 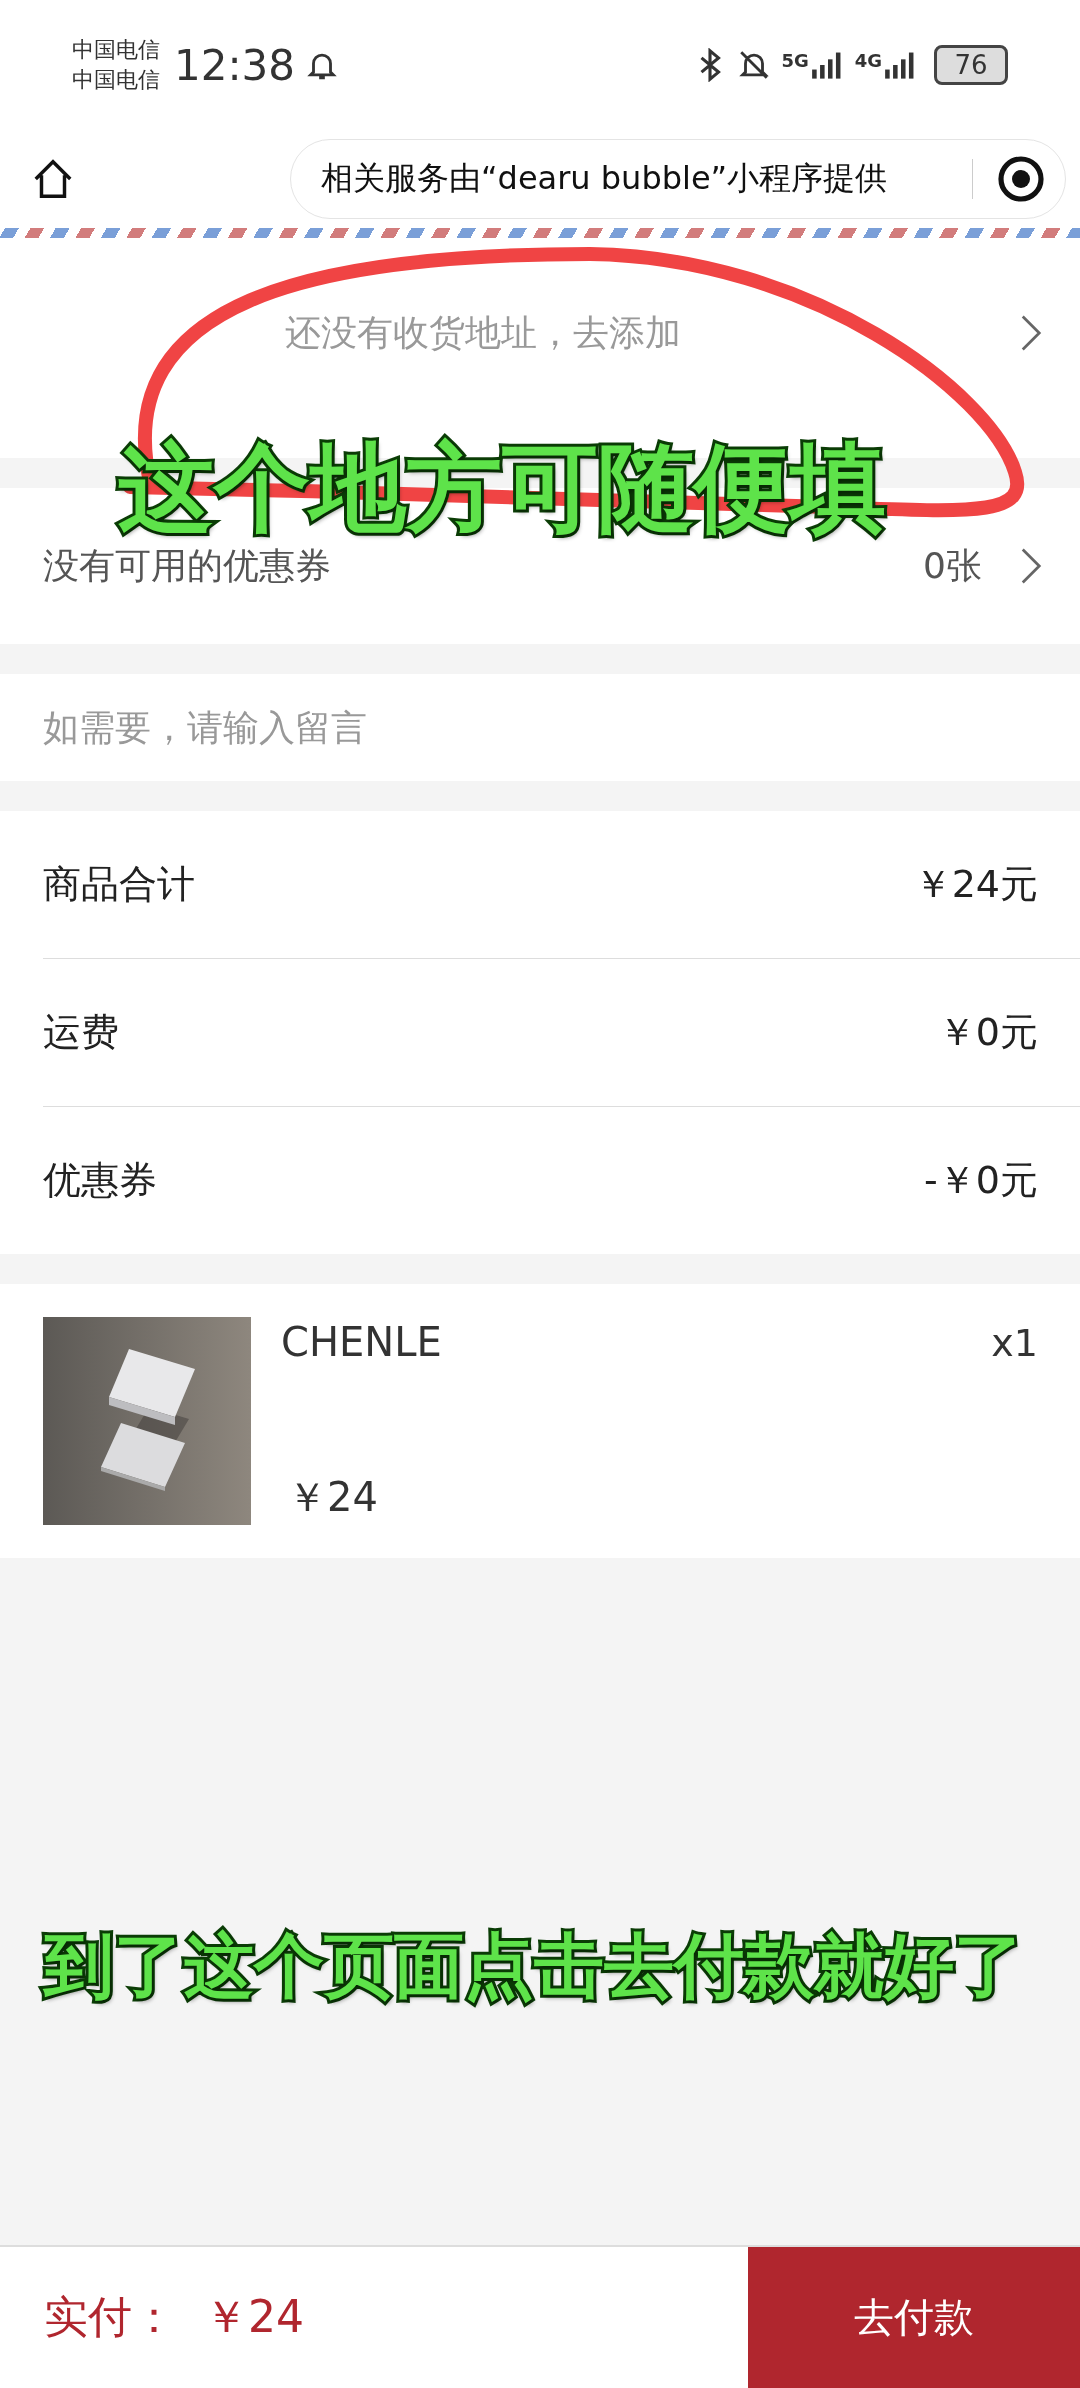 I want to click on summary-value: -￥0元, so click(x=981, y=1180).